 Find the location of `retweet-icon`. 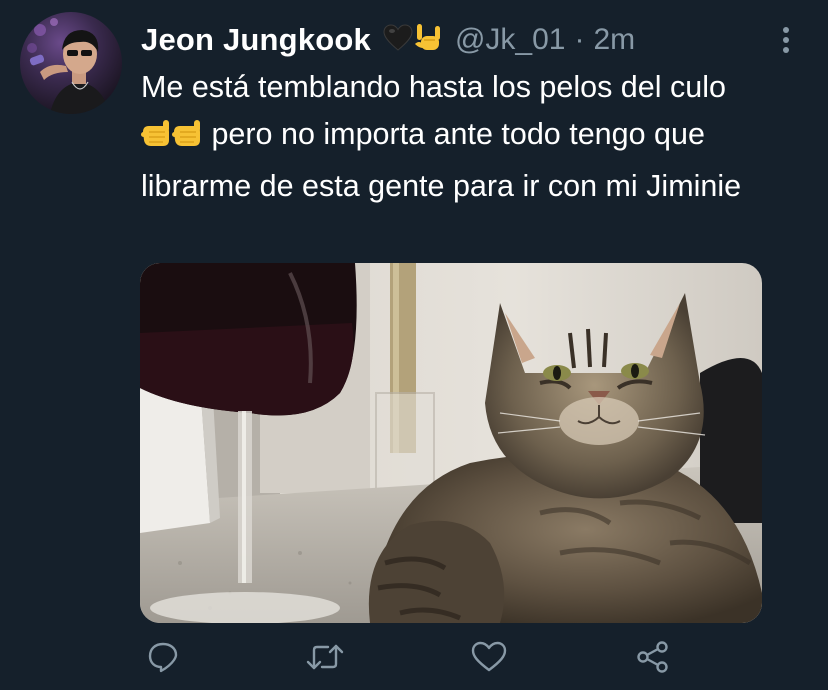

retweet-icon is located at coordinates (325, 657).